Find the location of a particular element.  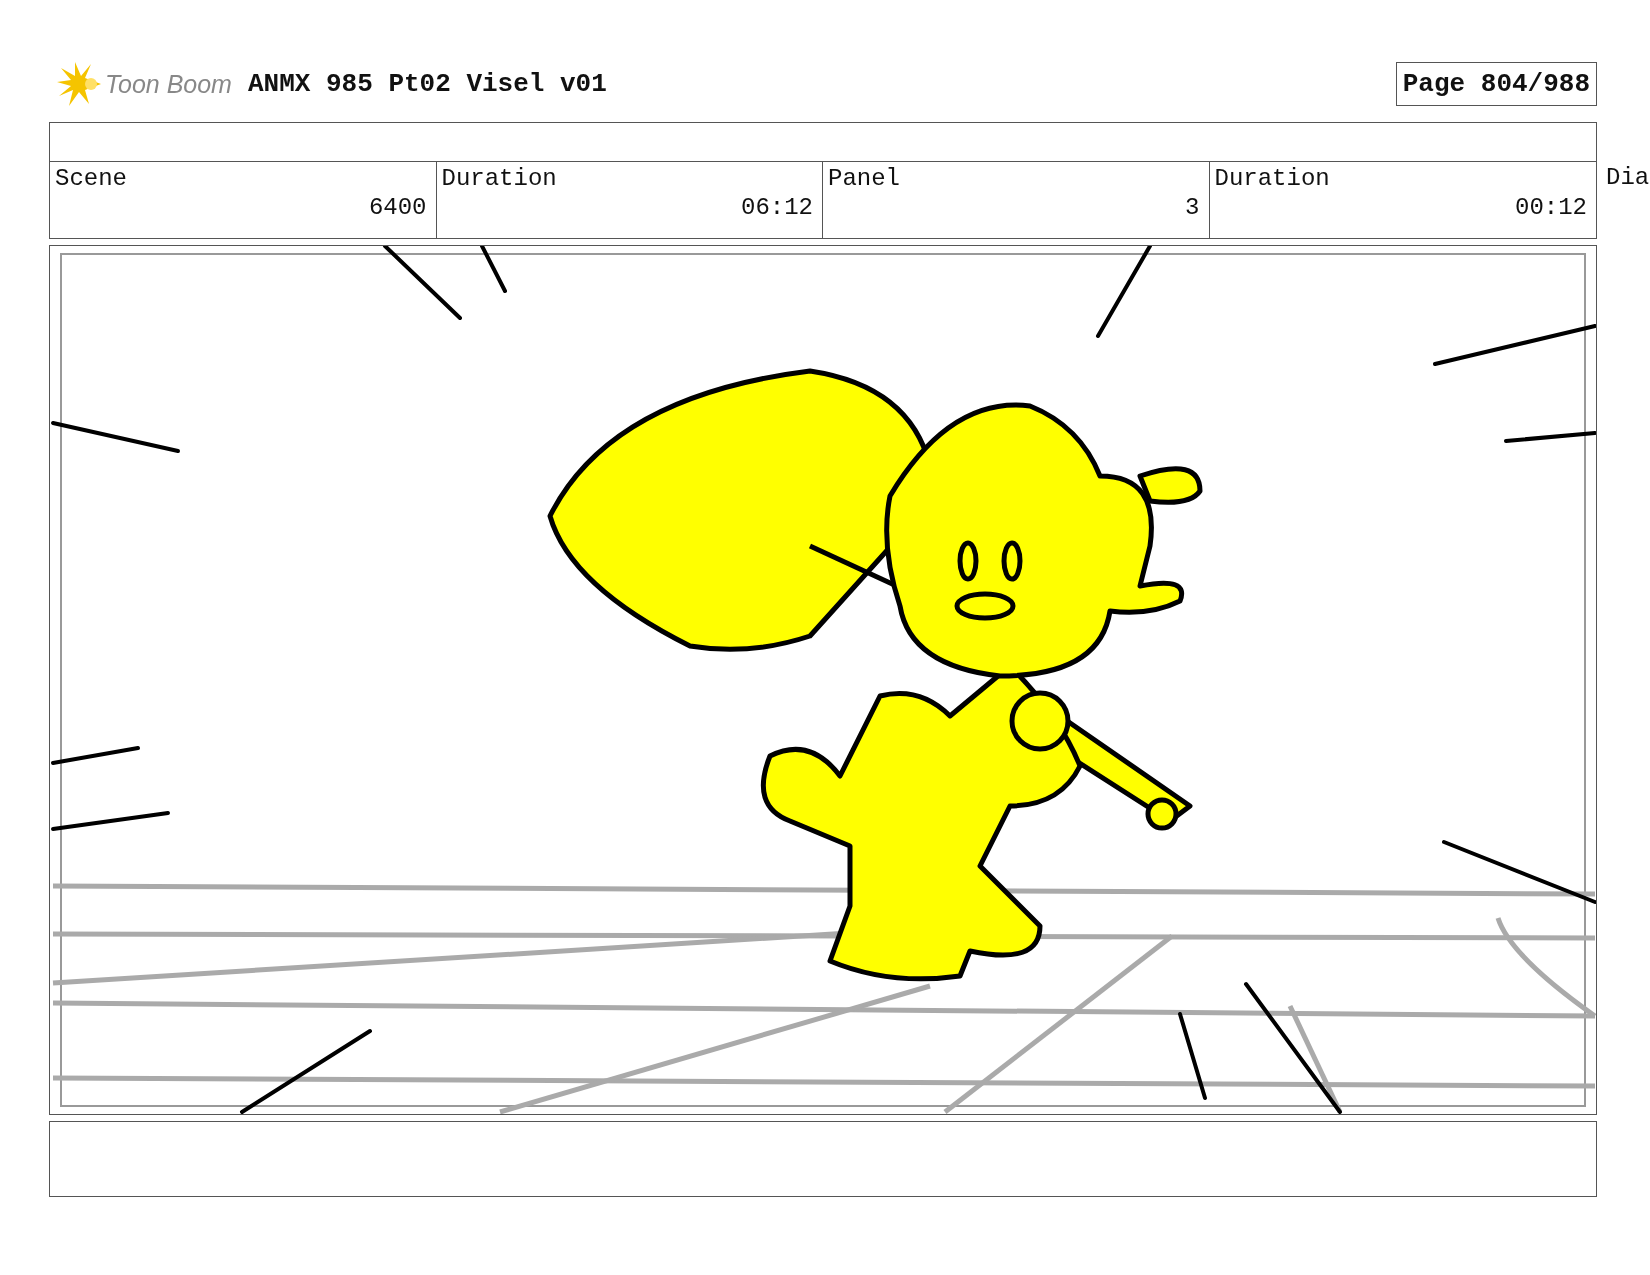

field-label: Scene is located at coordinates (91, 178).